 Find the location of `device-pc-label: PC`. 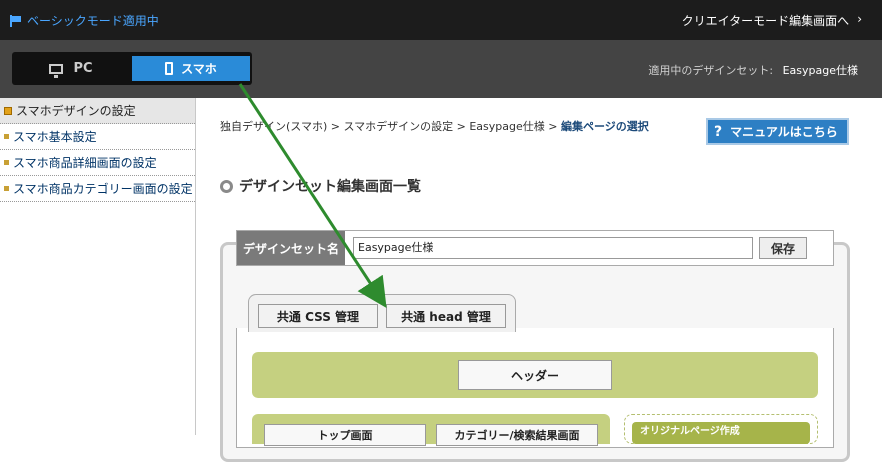

device-pc-label: PC is located at coordinates (83, 68).